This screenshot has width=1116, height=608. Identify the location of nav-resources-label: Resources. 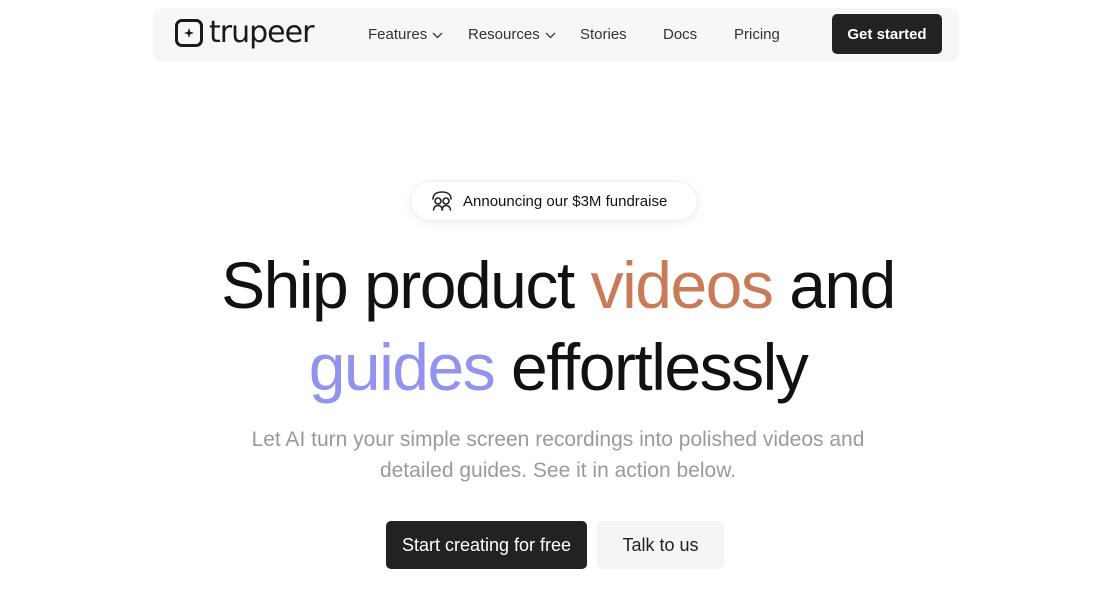
(504, 34).